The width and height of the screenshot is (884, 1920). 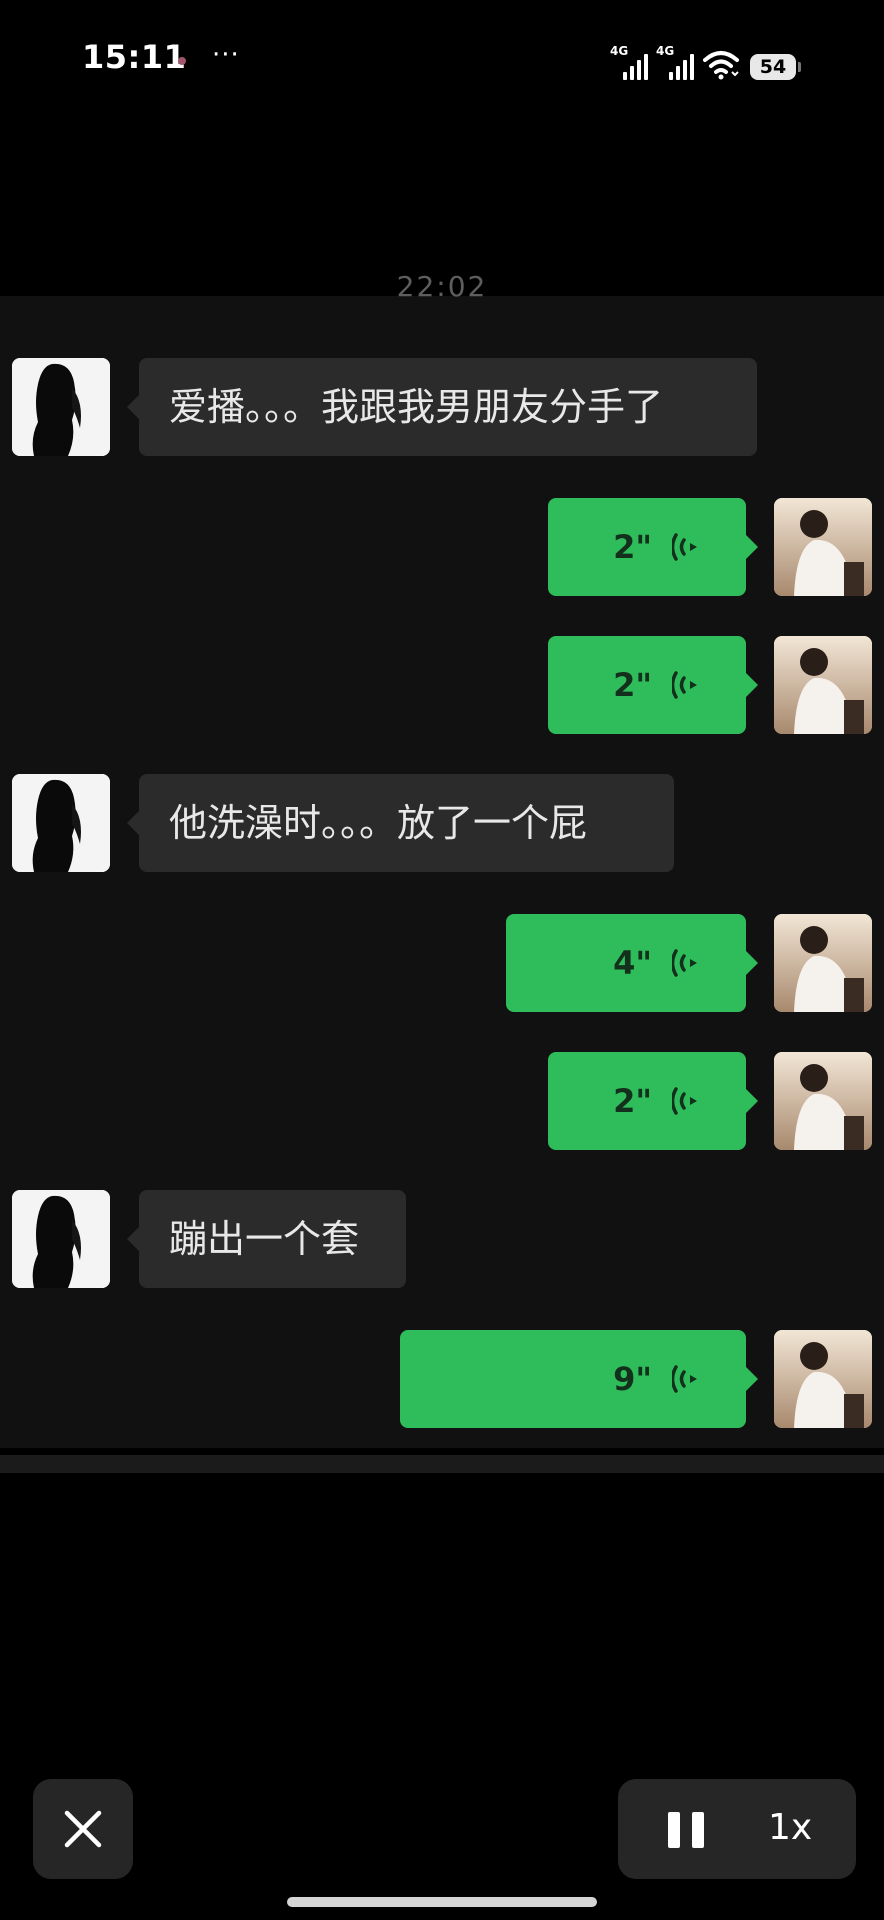 I want to click on status-bar: 15:11 ··· 4G 4G 54, so click(x=442, y=60).